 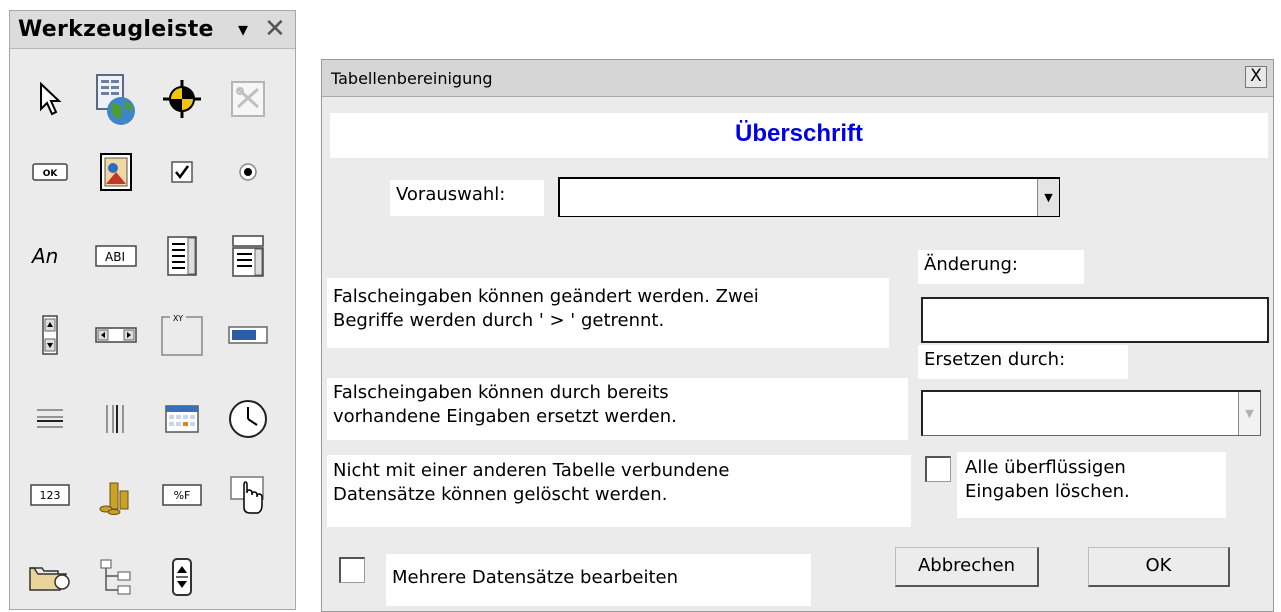 I want to click on vertical-line-icon, so click(x=116, y=419).